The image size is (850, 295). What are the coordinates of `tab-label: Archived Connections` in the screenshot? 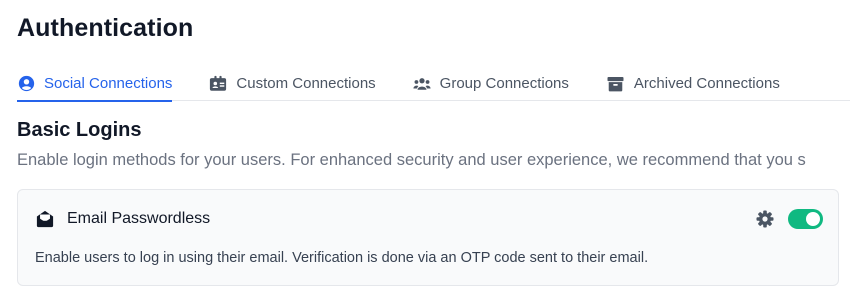 It's located at (706, 83).